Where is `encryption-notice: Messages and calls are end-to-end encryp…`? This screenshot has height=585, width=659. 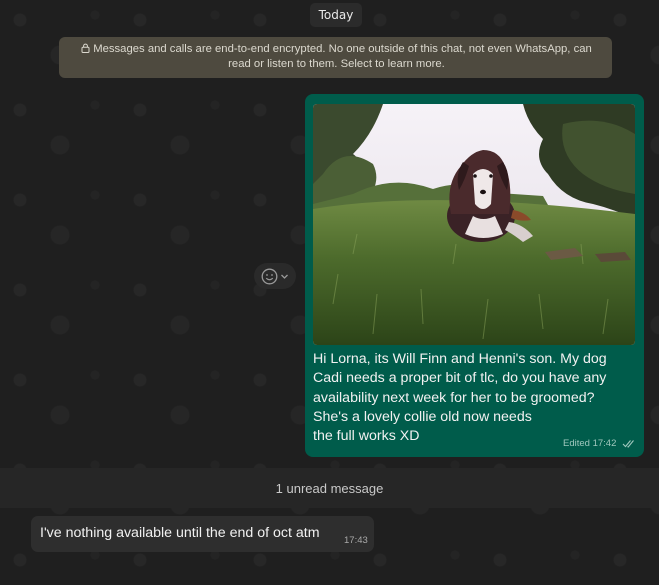 encryption-notice: Messages and calls are end-to-end encryp… is located at coordinates (335, 57).